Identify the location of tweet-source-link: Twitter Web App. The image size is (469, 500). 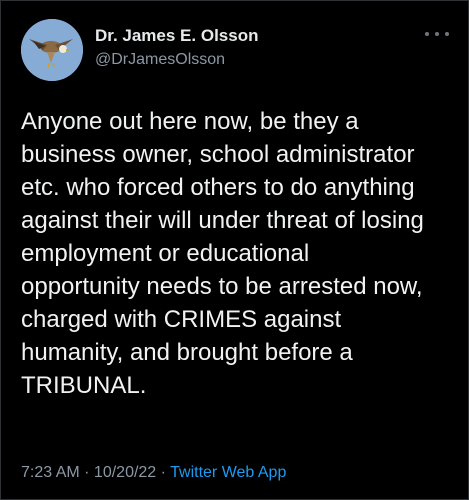
(228, 472).